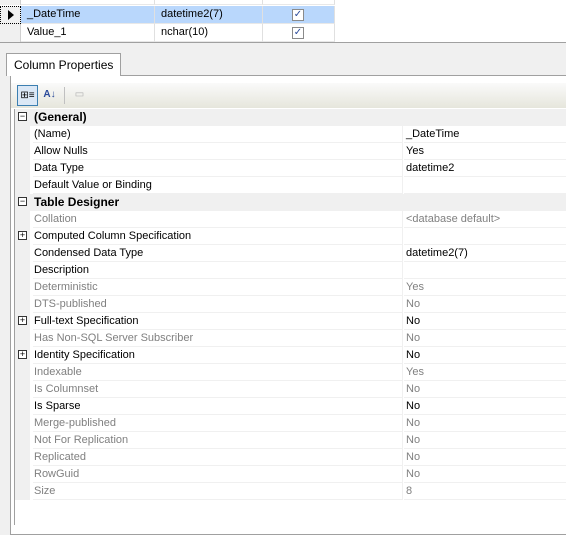 The width and height of the screenshot is (566, 535). Describe the element at coordinates (290, 117) in the screenshot. I see `property-category: − (General)` at that location.